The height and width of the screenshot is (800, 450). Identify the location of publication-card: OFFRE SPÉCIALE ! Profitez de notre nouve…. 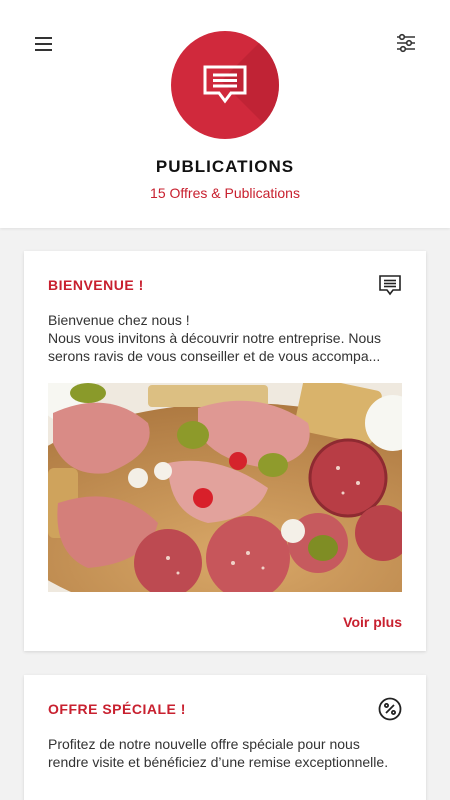
(225, 737).